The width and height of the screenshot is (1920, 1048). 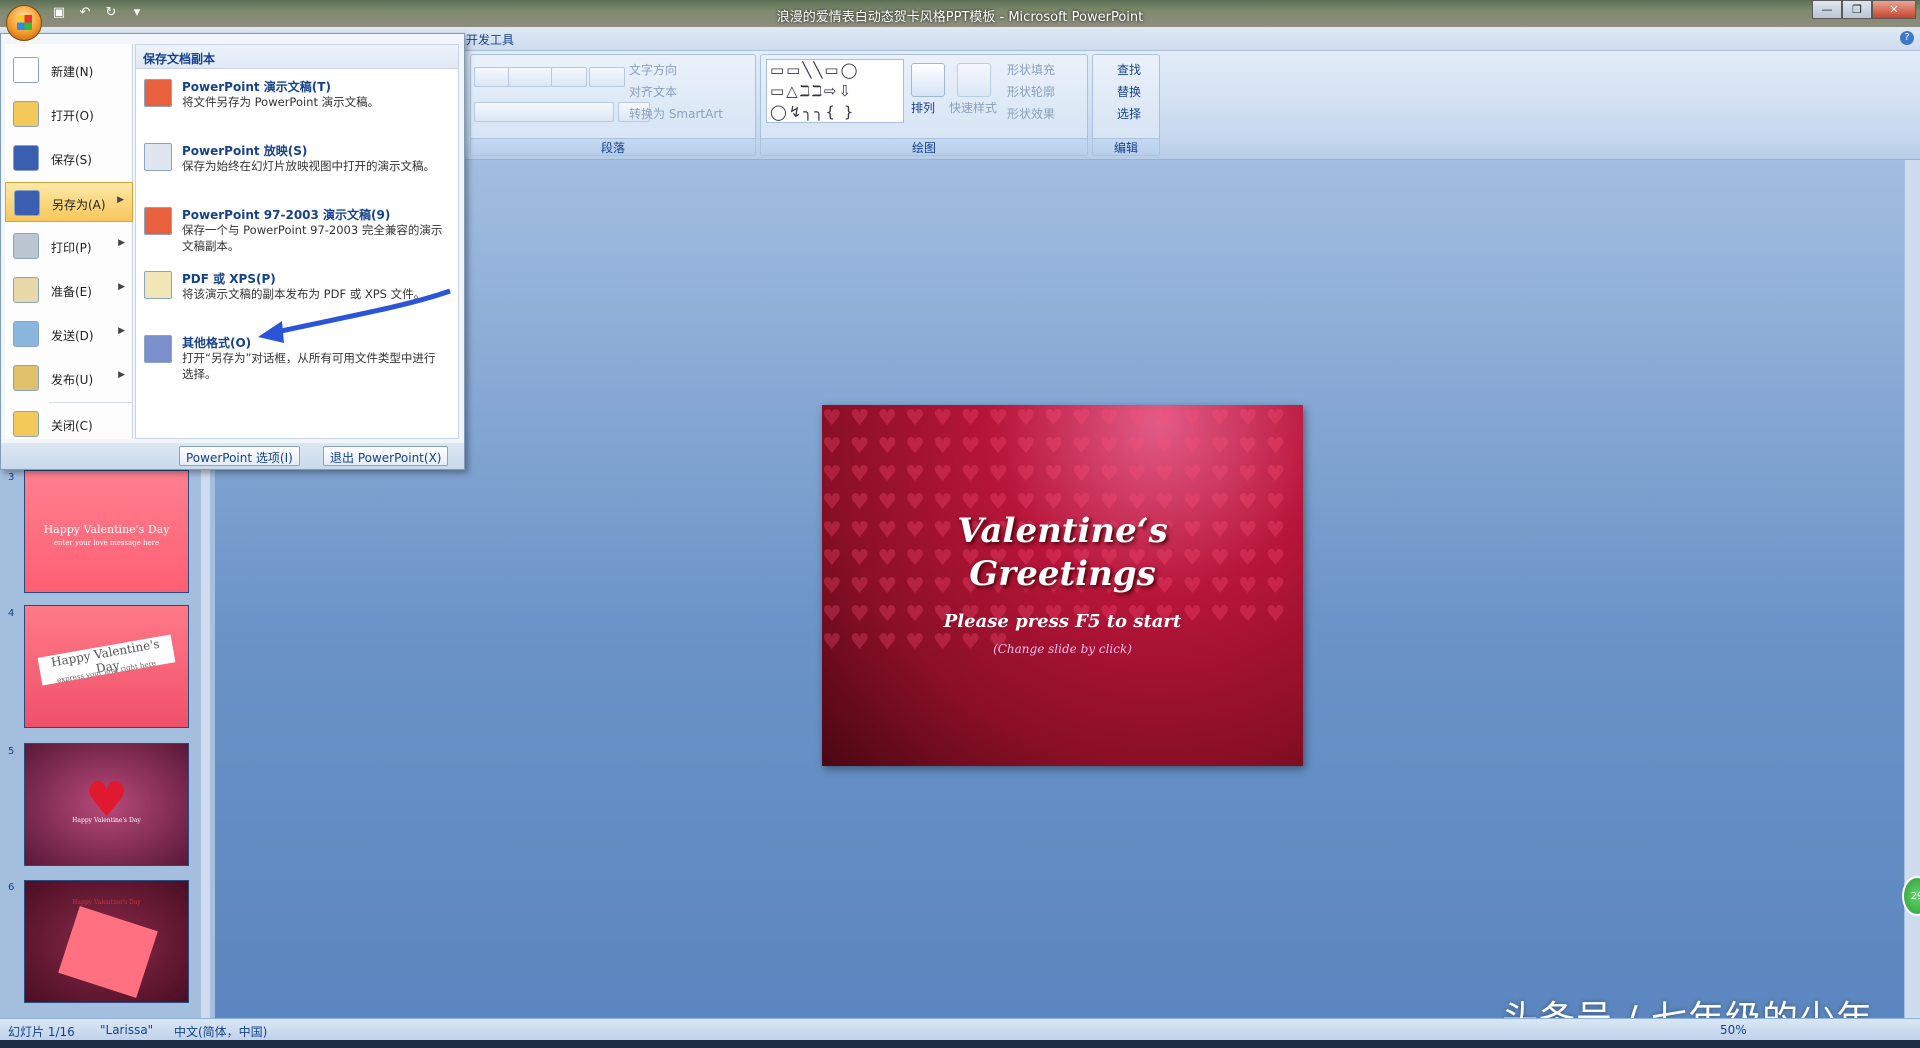 I want to click on find-button: 查找, so click(x=1129, y=69).